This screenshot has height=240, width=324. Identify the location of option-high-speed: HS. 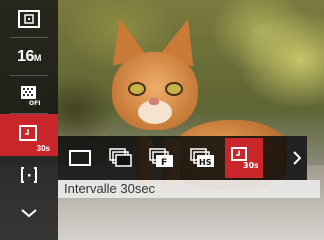
(203, 158).